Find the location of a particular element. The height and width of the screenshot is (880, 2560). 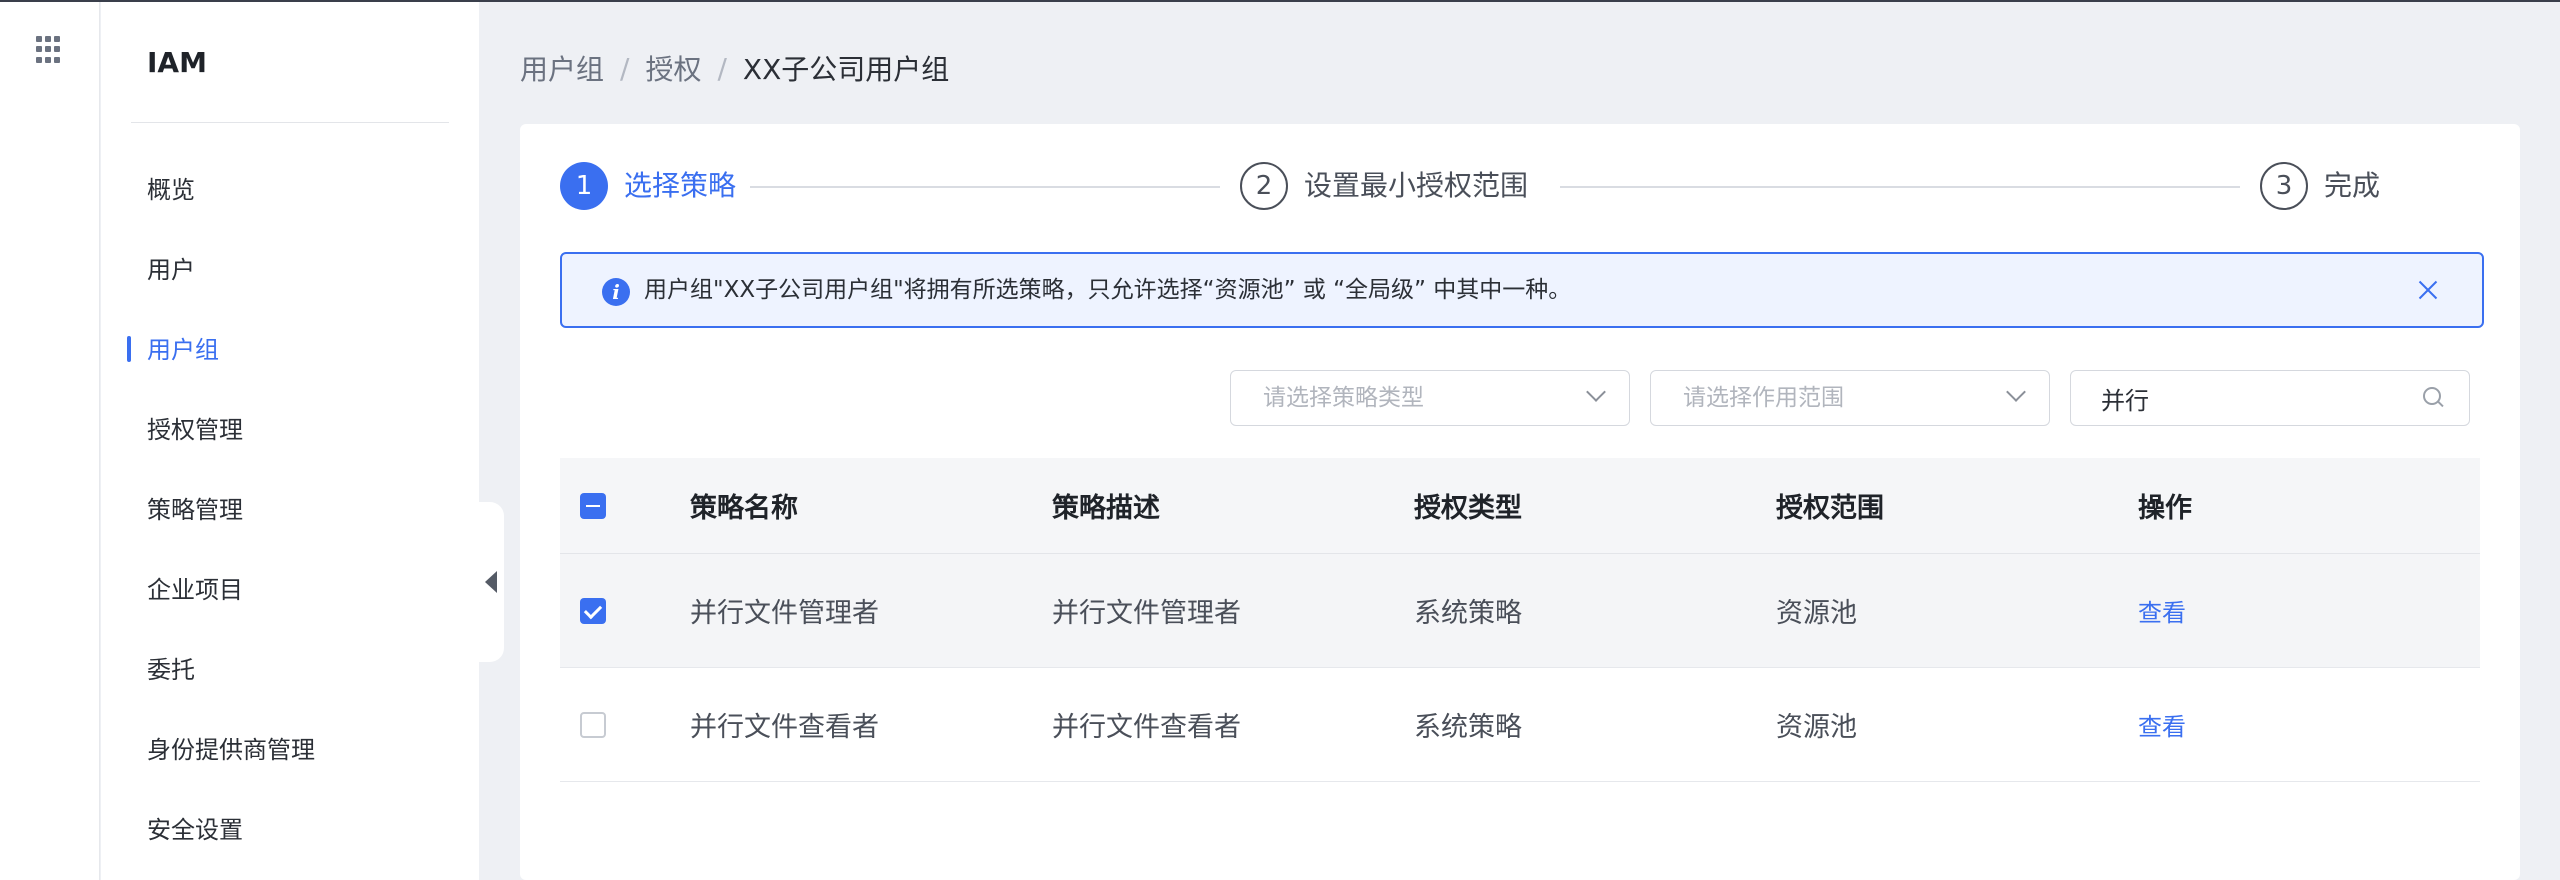

column-header-type: 授权类型 is located at coordinates (1468, 508).